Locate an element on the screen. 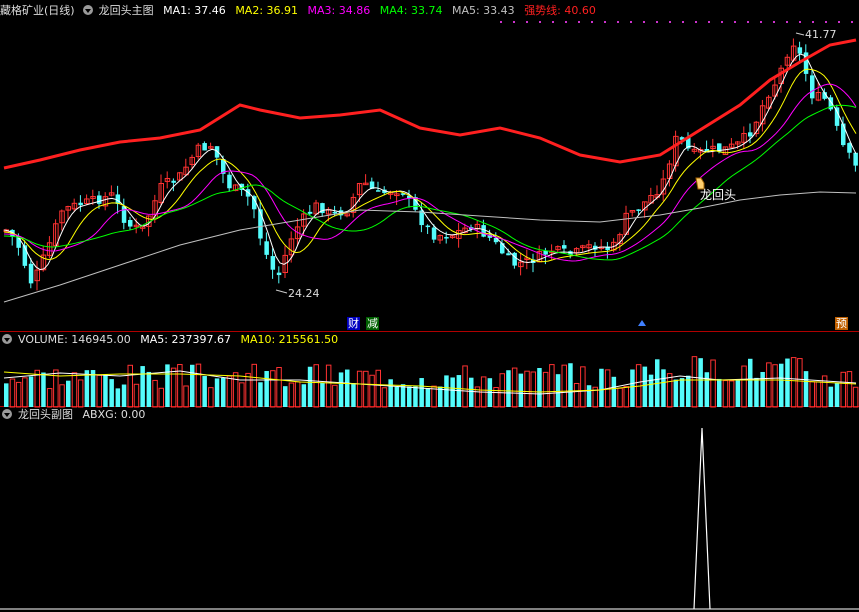 This screenshot has width=859, height=612. abxg-spike is located at coordinates (702, 518).